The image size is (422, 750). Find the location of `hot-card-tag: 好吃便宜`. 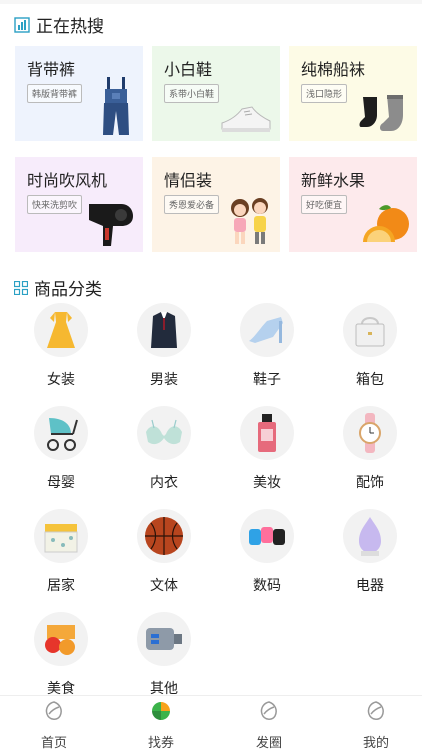

hot-card-tag: 好吃便宜 is located at coordinates (324, 204).